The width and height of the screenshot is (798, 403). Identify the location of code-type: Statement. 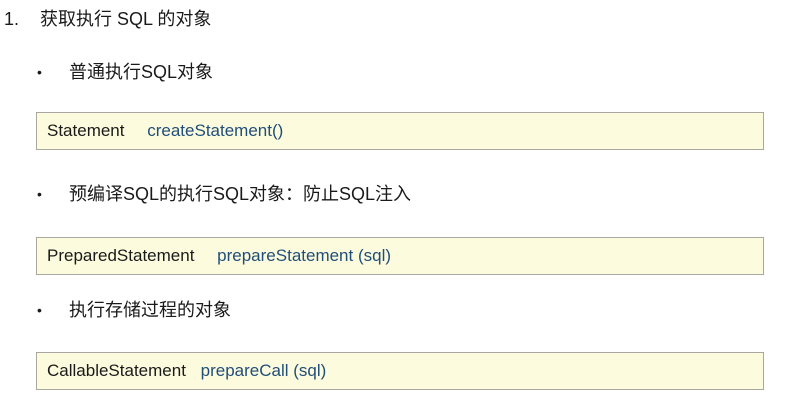
(86, 130).